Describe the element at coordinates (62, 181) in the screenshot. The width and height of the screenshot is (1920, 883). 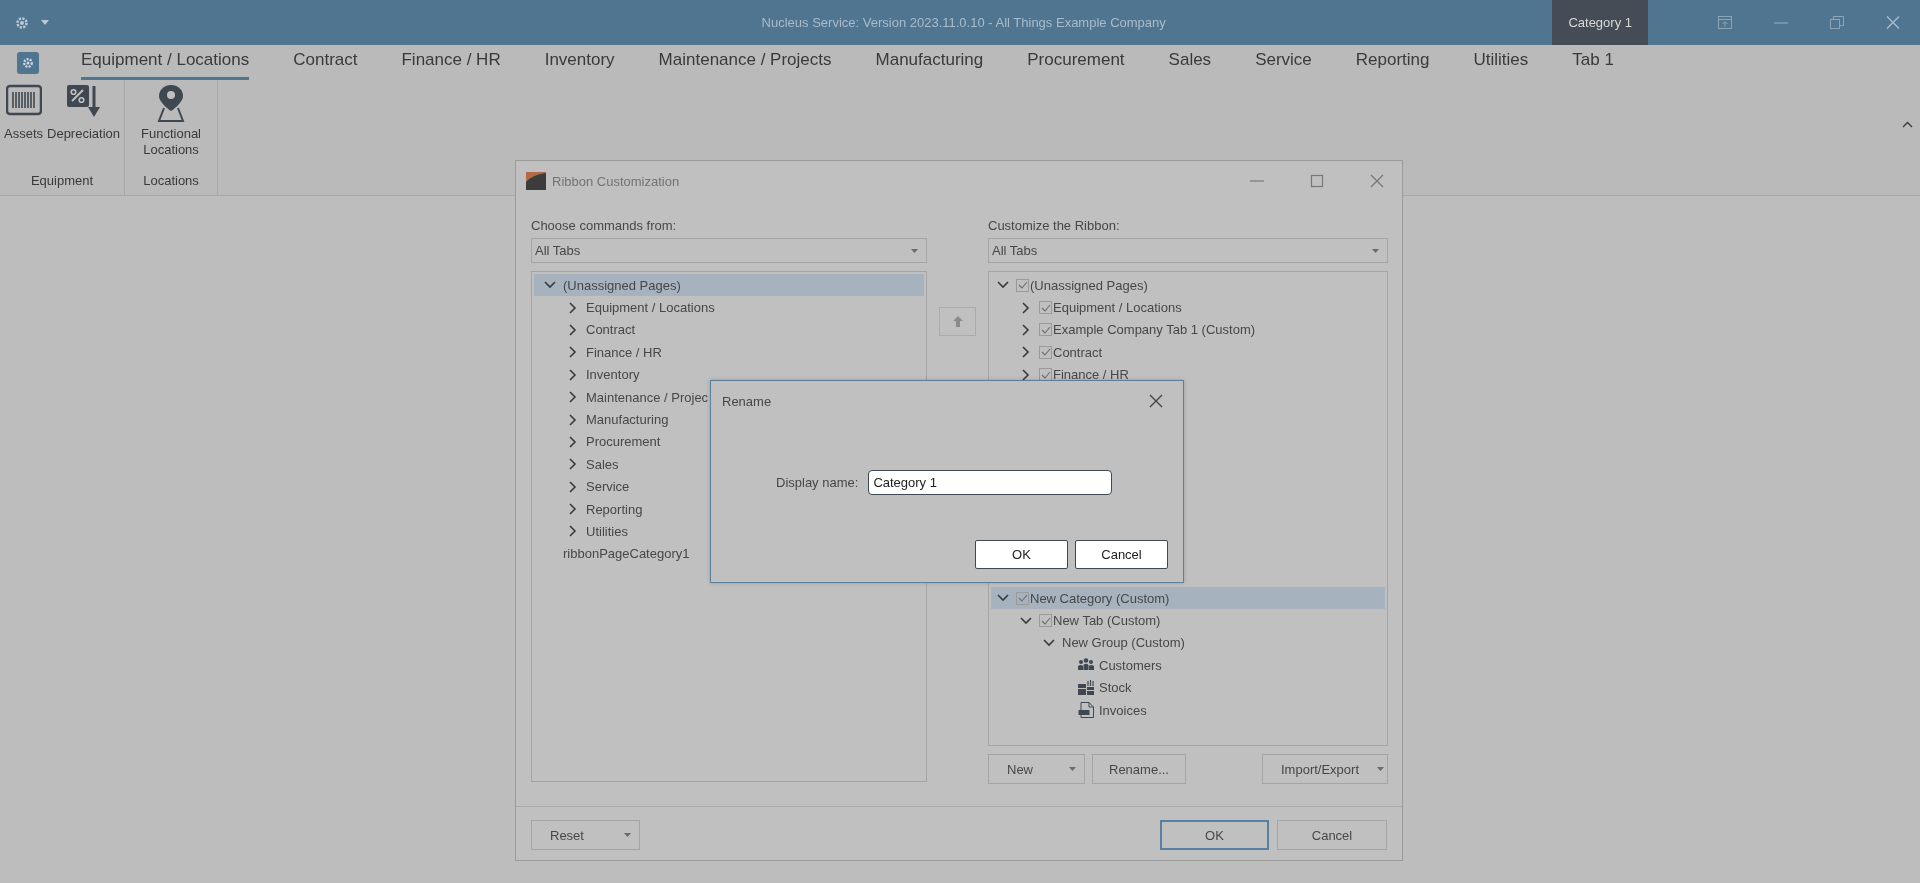
I see `ribbon-group-label: Equipment` at that location.